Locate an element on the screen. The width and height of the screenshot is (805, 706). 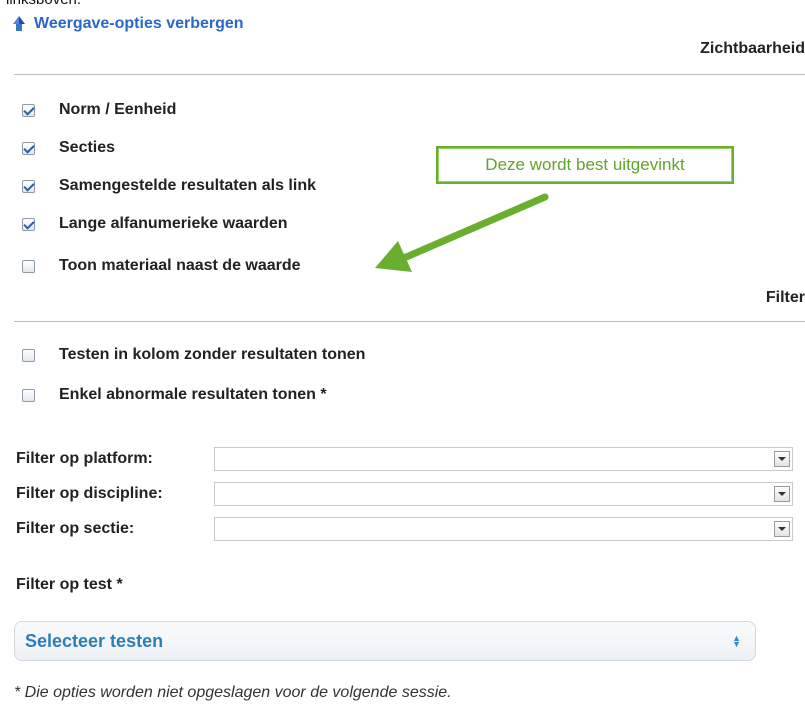
select-tests-dropdown: Selecteer testen ▲ ▼ is located at coordinates (385, 641).